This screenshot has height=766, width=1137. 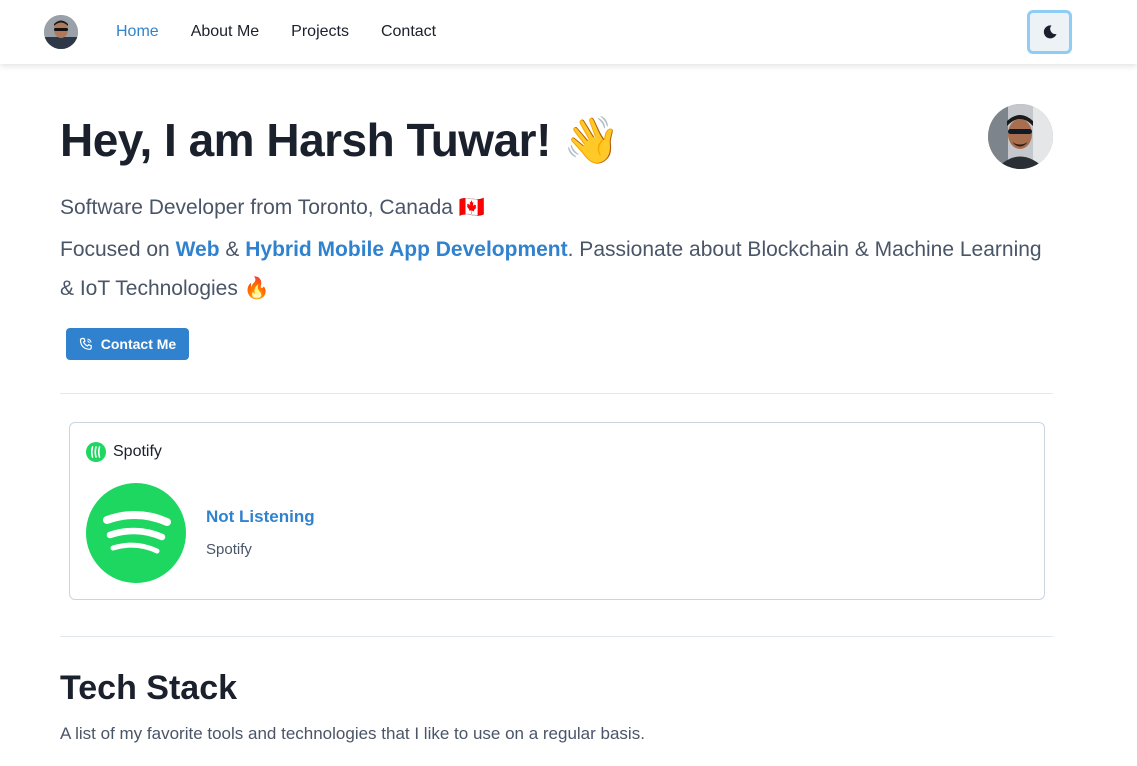 What do you see at coordinates (229, 549) in the screenshot?
I see `track-artist: Spotify` at bounding box center [229, 549].